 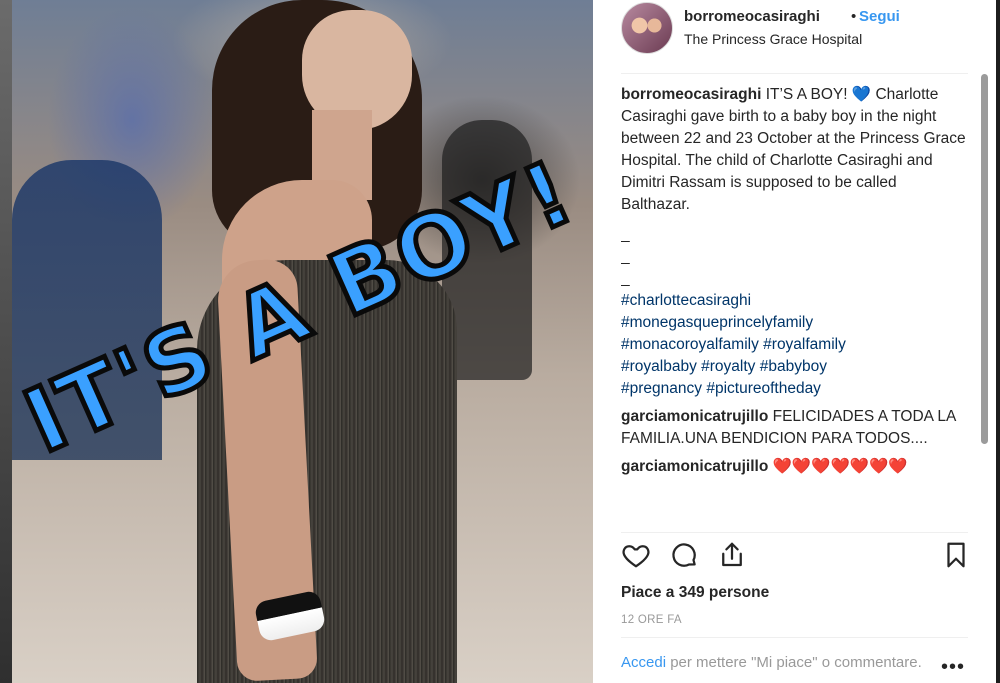 What do you see at coordinates (953, 667) in the screenshot?
I see `more-options-icon: •••` at bounding box center [953, 667].